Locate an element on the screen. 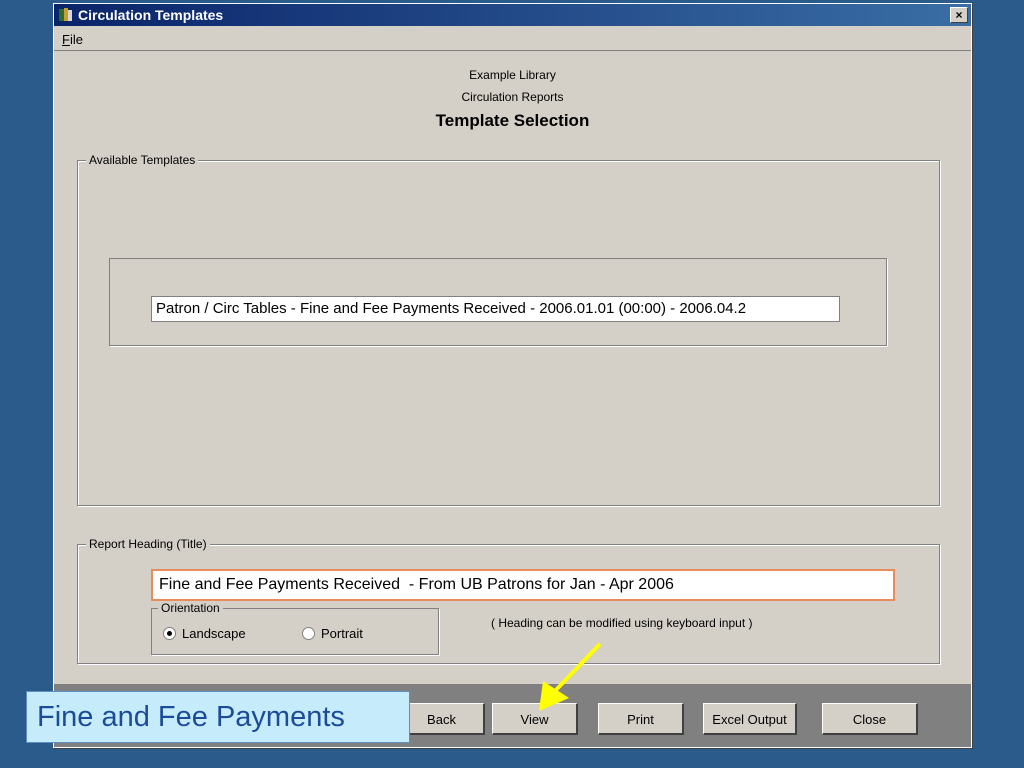 The image size is (1024, 768). landscape-radio: Landscape is located at coordinates (204, 633).